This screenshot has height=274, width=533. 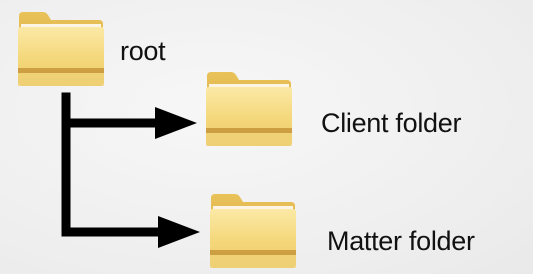 I want to click on arrowhead-matter, so click(x=179, y=232).